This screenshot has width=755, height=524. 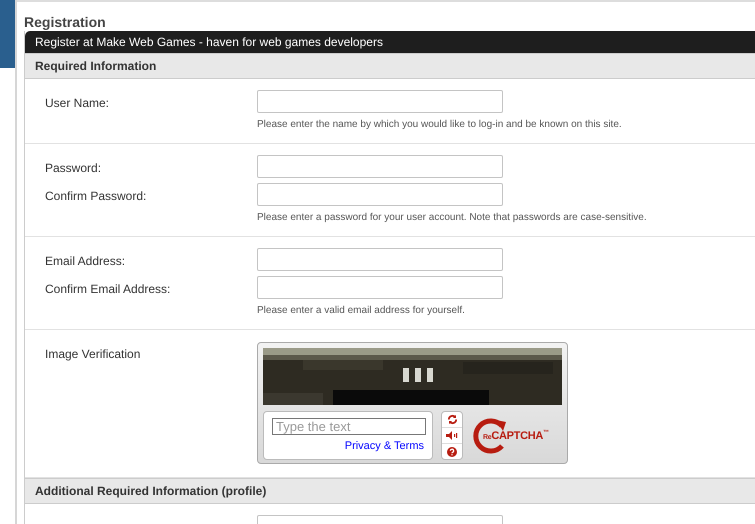 I want to click on field-hint: Please enter the name by which you would like to log-in and be known on this site., so click(x=440, y=124).